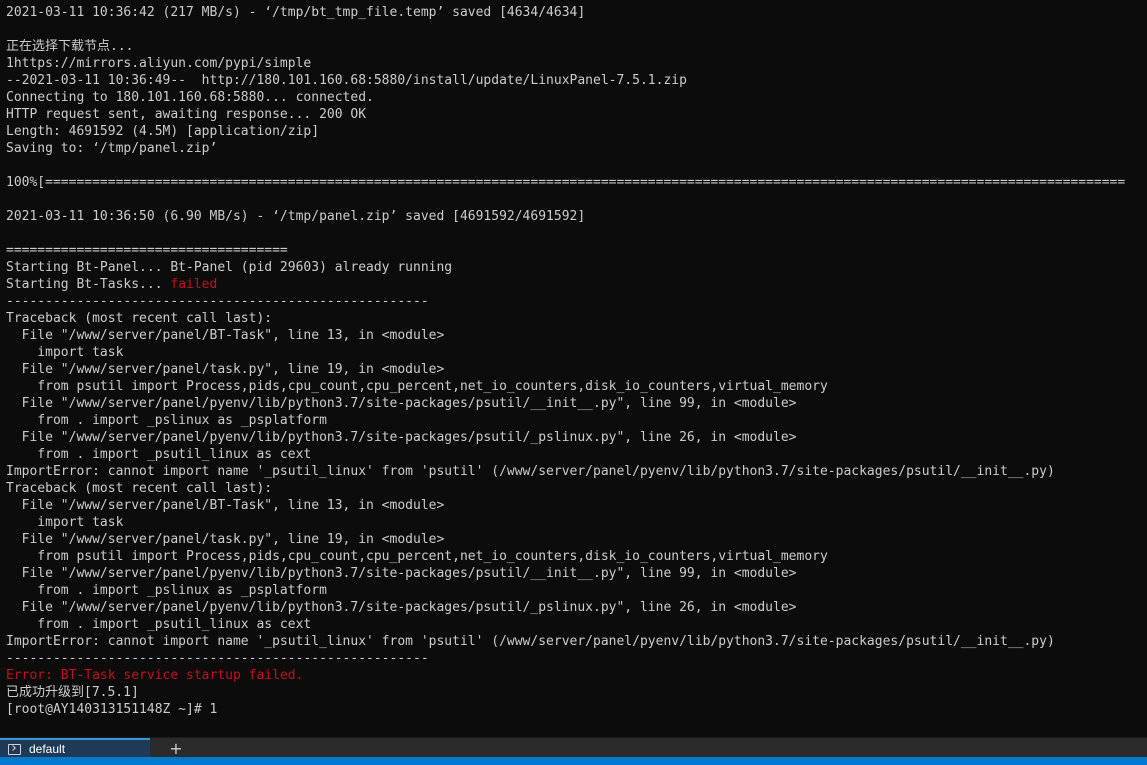  Describe the element at coordinates (75, 748) in the screenshot. I see `tab-default: default` at that location.